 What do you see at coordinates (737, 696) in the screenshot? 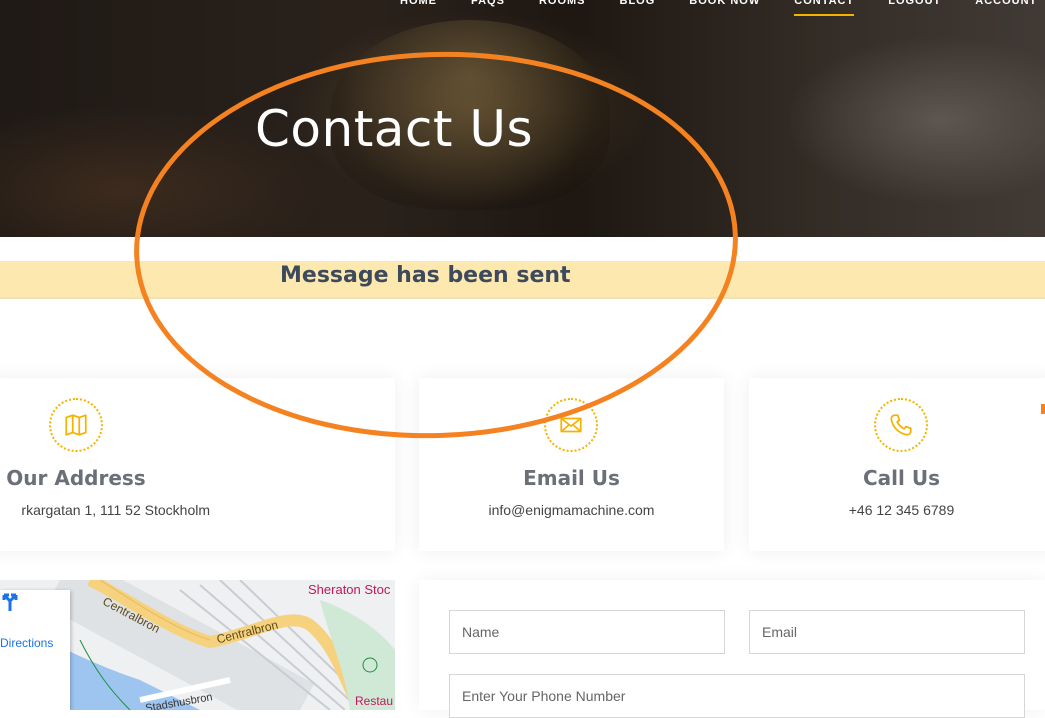
I see `phone-field` at bounding box center [737, 696].